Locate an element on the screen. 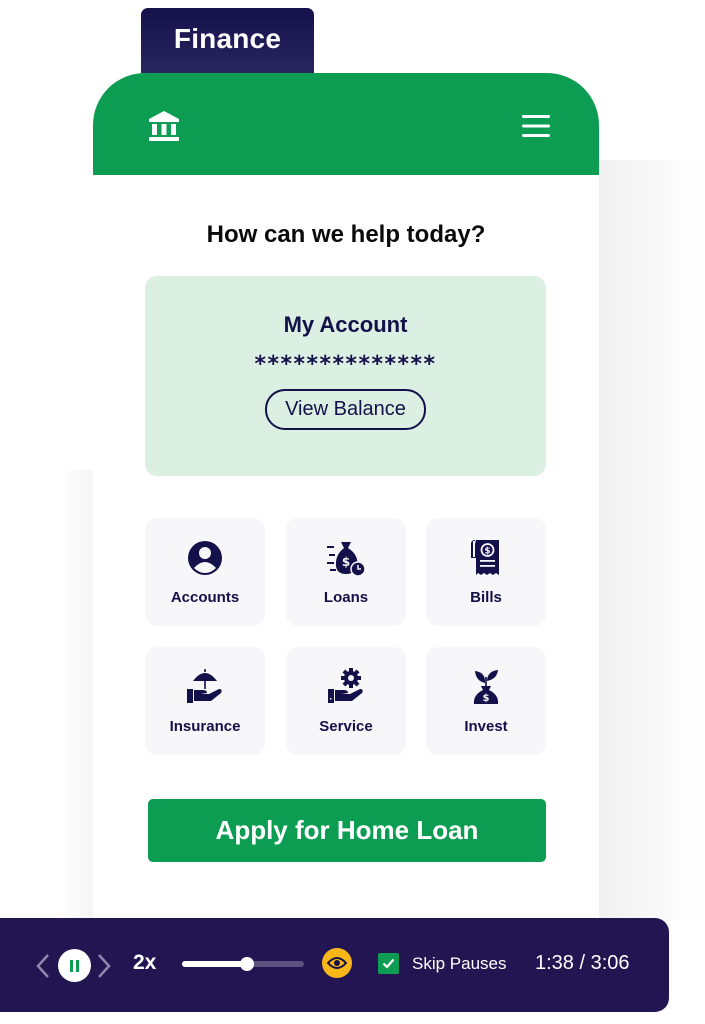 The width and height of the screenshot is (705, 1024). pause-icon is located at coordinates (71, 966).